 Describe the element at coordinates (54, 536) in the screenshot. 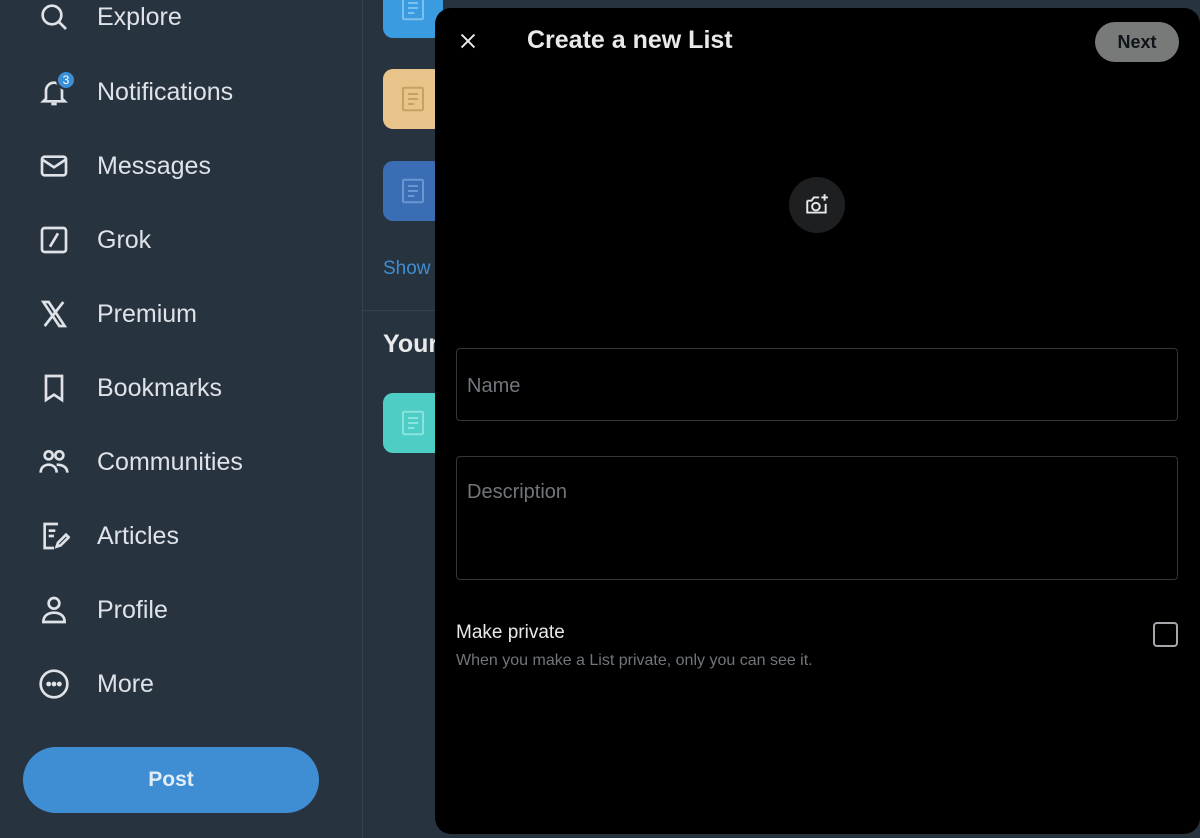

I see `article-edit-icon` at that location.